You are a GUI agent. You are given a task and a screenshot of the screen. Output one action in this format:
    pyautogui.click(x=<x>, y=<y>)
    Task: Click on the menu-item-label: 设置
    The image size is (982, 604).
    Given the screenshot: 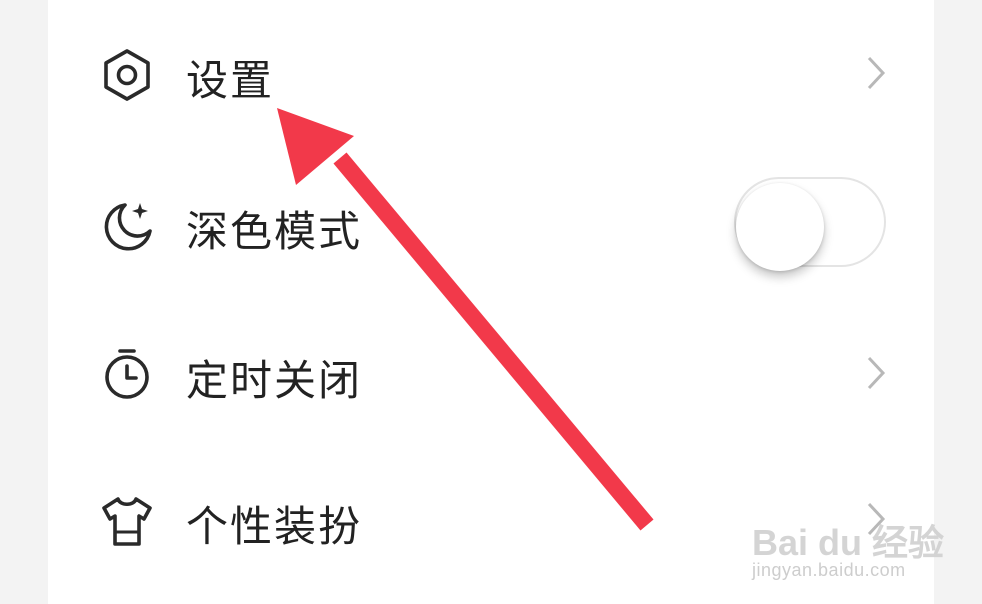 What is the action you would take?
    pyautogui.click(x=230, y=80)
    